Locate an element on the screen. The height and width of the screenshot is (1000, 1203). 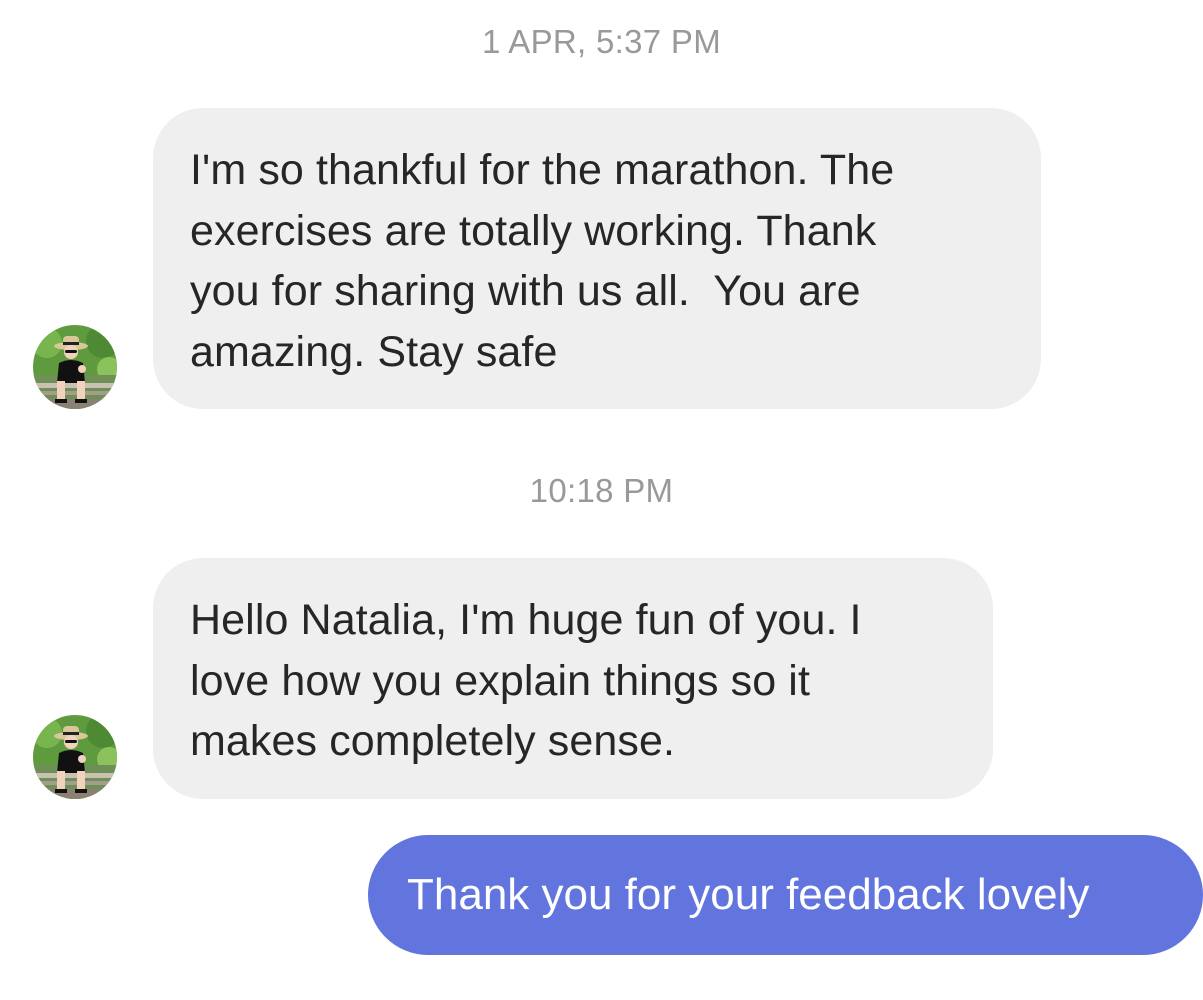
timestamp: 10:18 PM is located at coordinates (601, 490).